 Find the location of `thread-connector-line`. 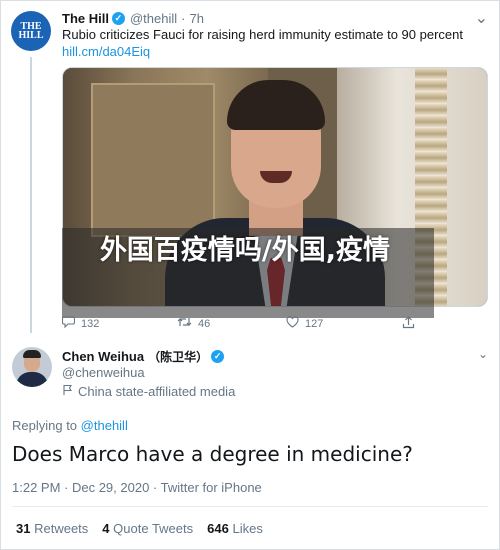

thread-connector-line is located at coordinates (31, 195).